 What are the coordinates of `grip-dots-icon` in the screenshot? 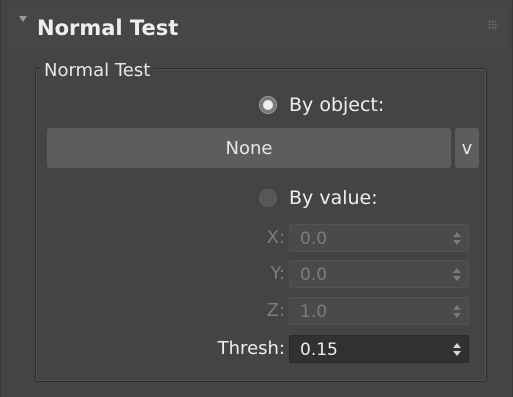 It's located at (493, 25).